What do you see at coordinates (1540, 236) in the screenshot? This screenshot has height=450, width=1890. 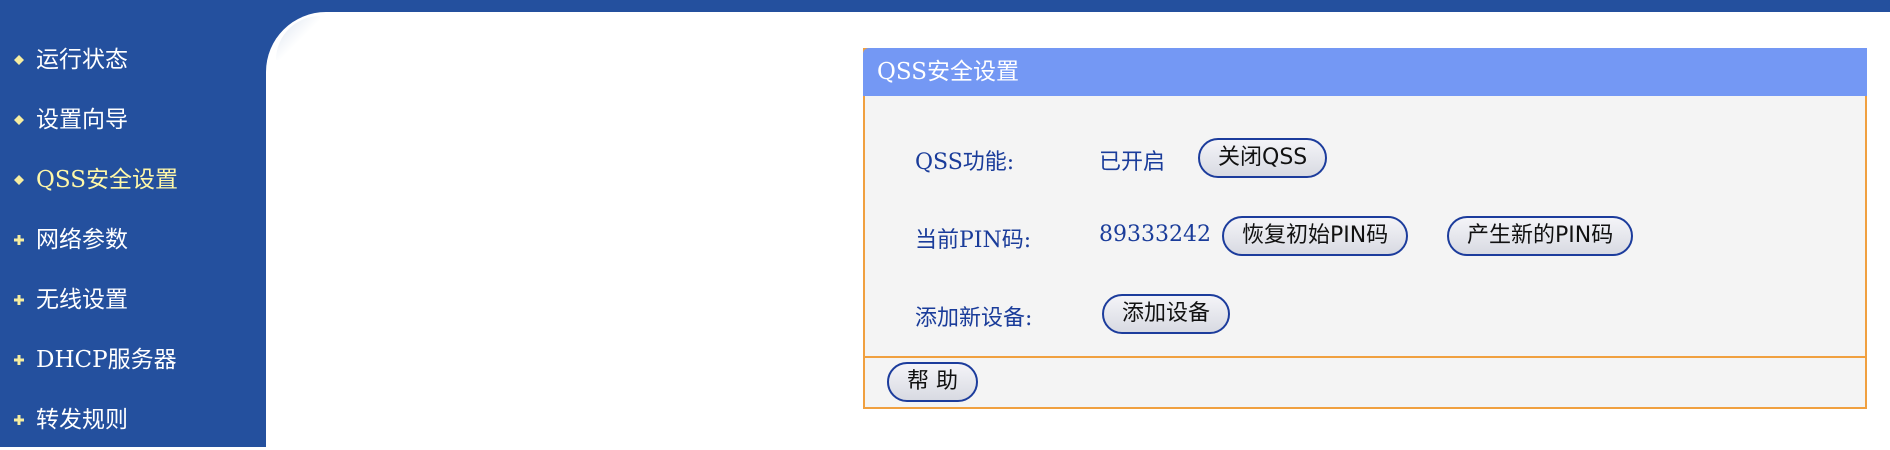 I see `generate-pin-button: 产生新的PIN码` at bounding box center [1540, 236].